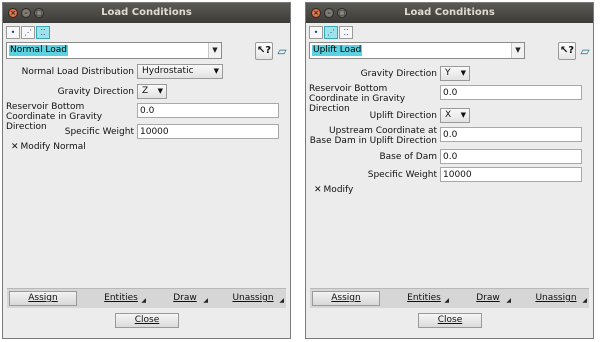 The image size is (600, 342). I want to click on uplift-direction-select: X ▼, so click(455, 115).